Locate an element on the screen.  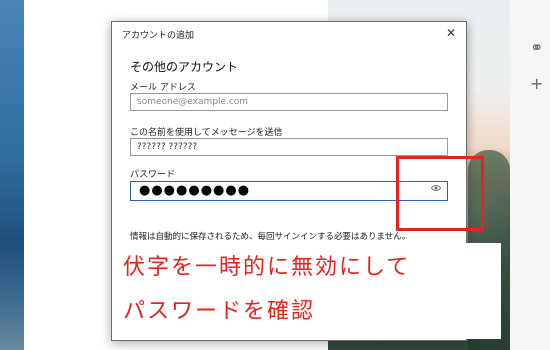
annotation-highlight-box is located at coordinates (440, 193).